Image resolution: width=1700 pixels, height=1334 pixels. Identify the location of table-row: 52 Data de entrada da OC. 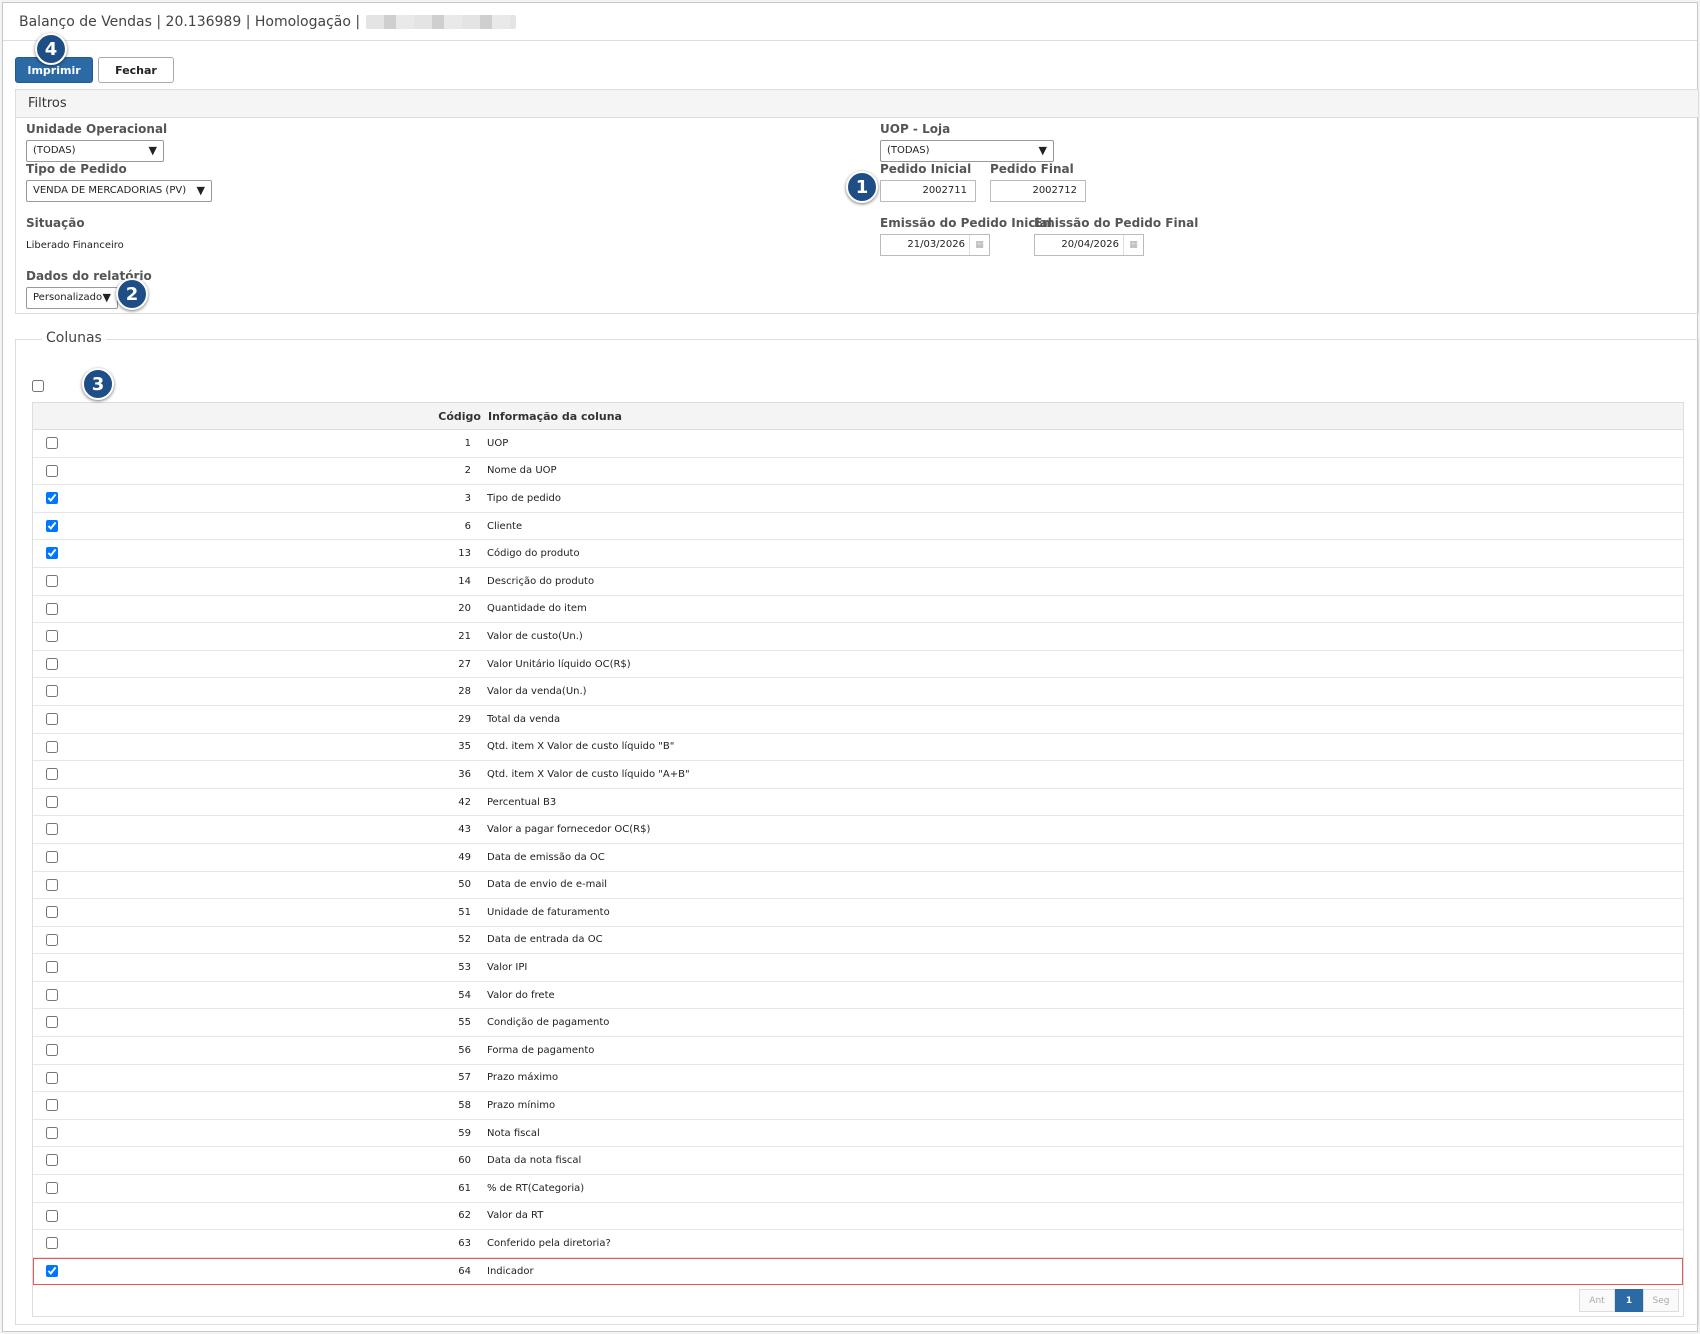
(858, 941).